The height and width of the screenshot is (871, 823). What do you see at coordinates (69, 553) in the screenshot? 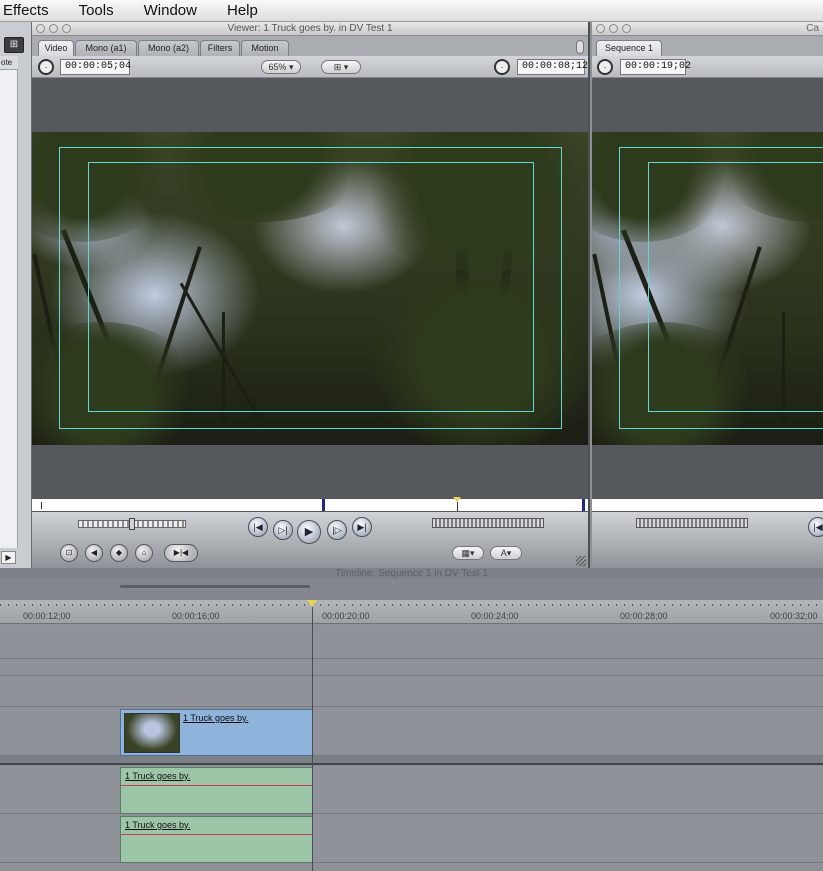
I see `match-frame-button: ⊡` at bounding box center [69, 553].